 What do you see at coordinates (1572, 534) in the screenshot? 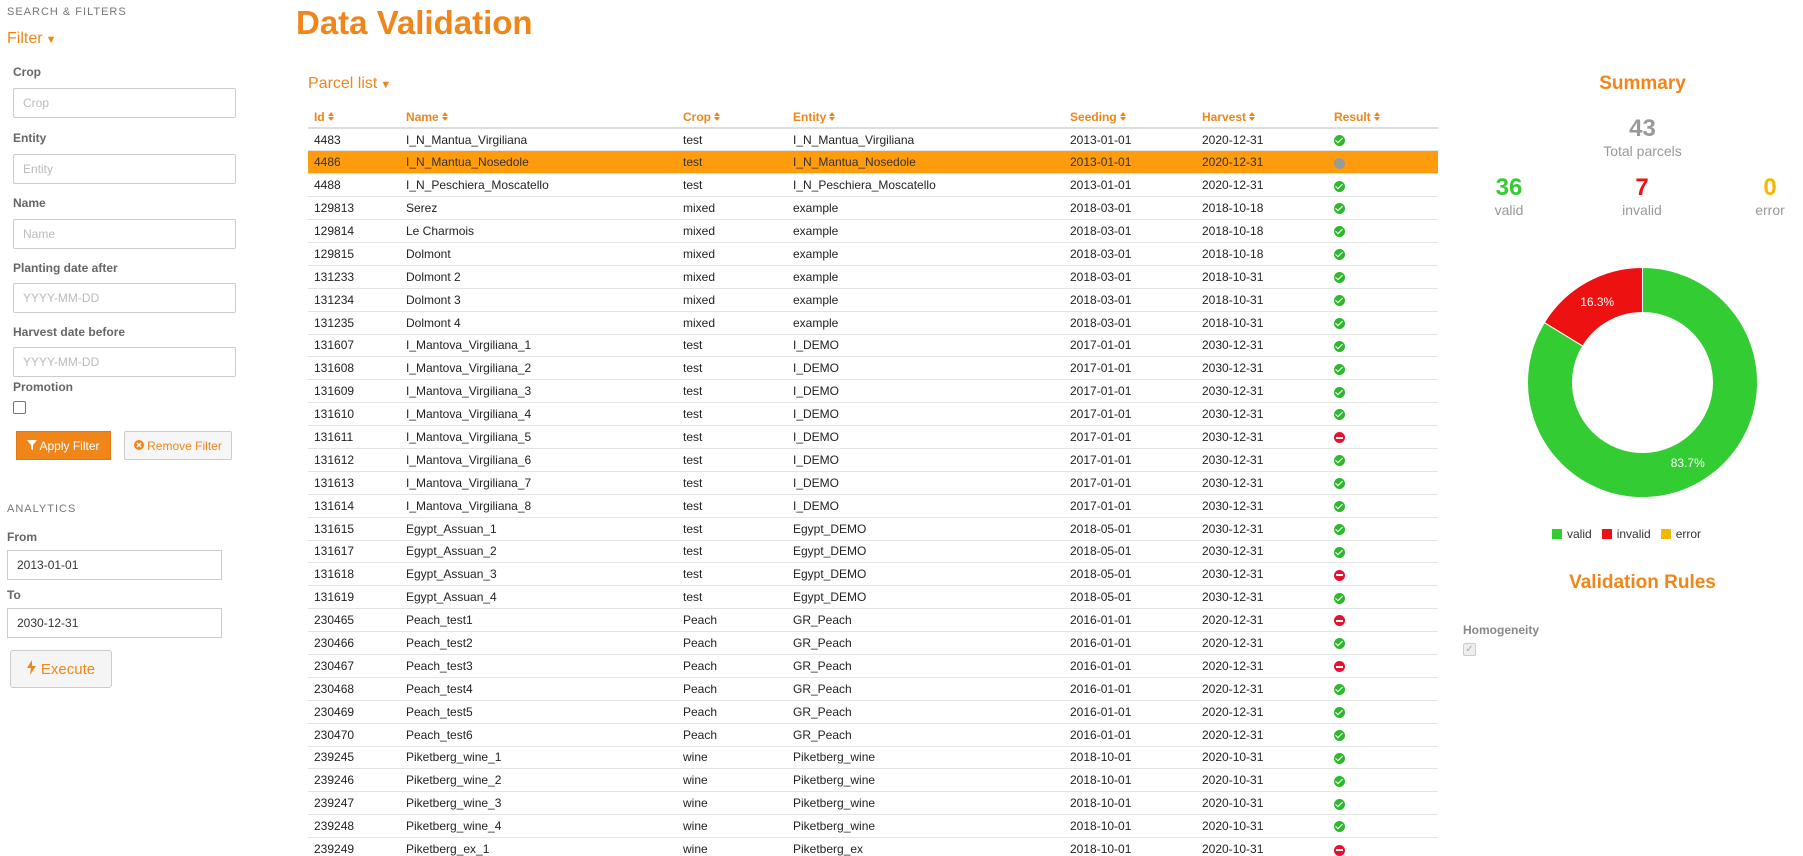
I see `legend-item-valid: valid` at bounding box center [1572, 534].